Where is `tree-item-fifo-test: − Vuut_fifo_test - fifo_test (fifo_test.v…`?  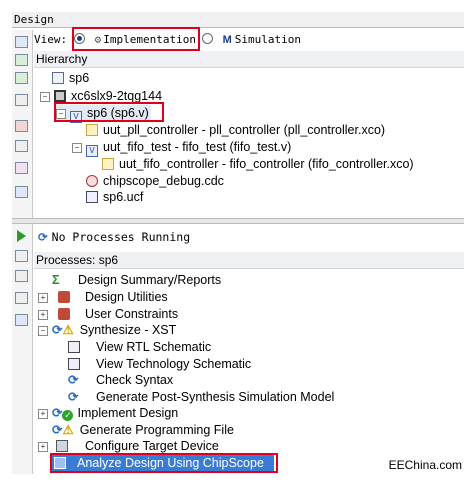 tree-item-fifo-test: − Vuut_fifo_test - fifo_test (fifo_test.v… is located at coordinates (181, 148).